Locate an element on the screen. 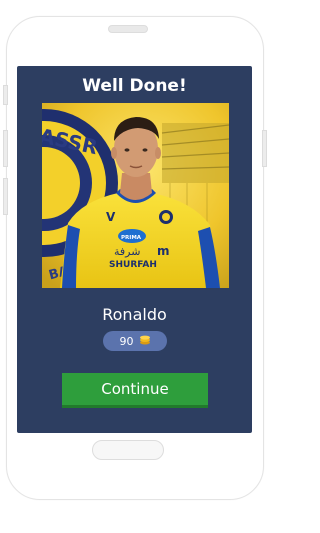 This screenshot has width=320, height=533. coin-stack-icon is located at coordinates (145, 341).